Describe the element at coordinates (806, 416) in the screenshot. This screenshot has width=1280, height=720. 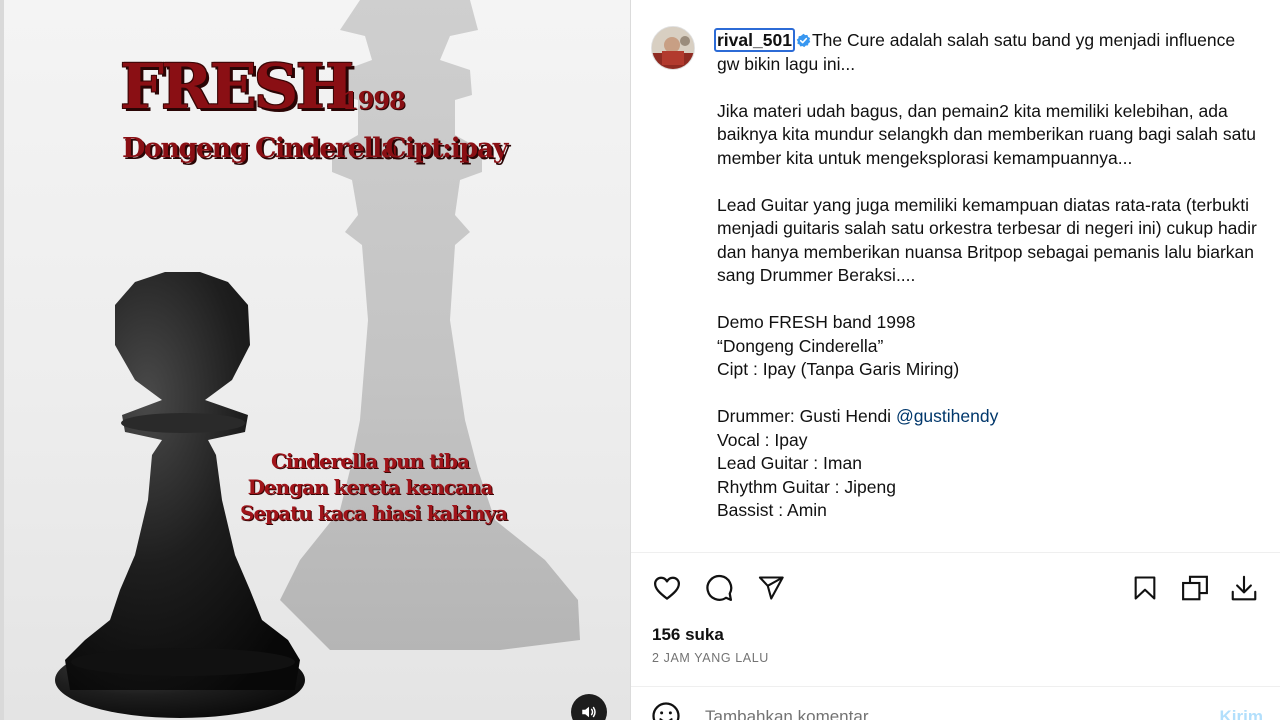
I see `caption-line: Drummer: Gusti Hendi` at that location.